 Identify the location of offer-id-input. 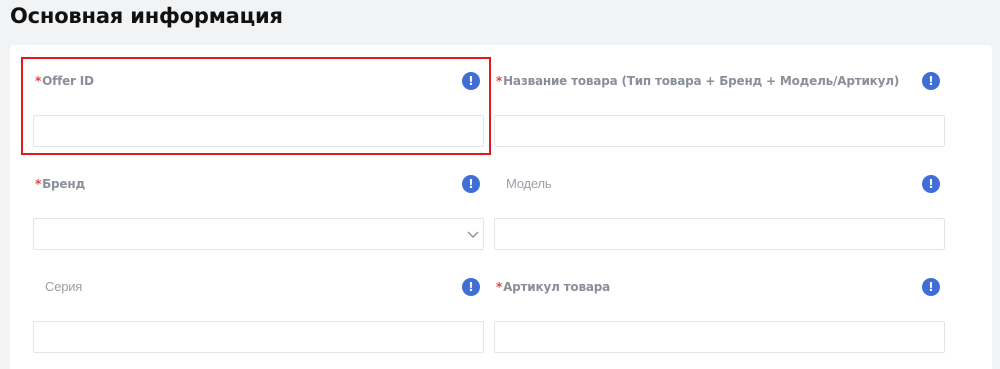
(258, 131).